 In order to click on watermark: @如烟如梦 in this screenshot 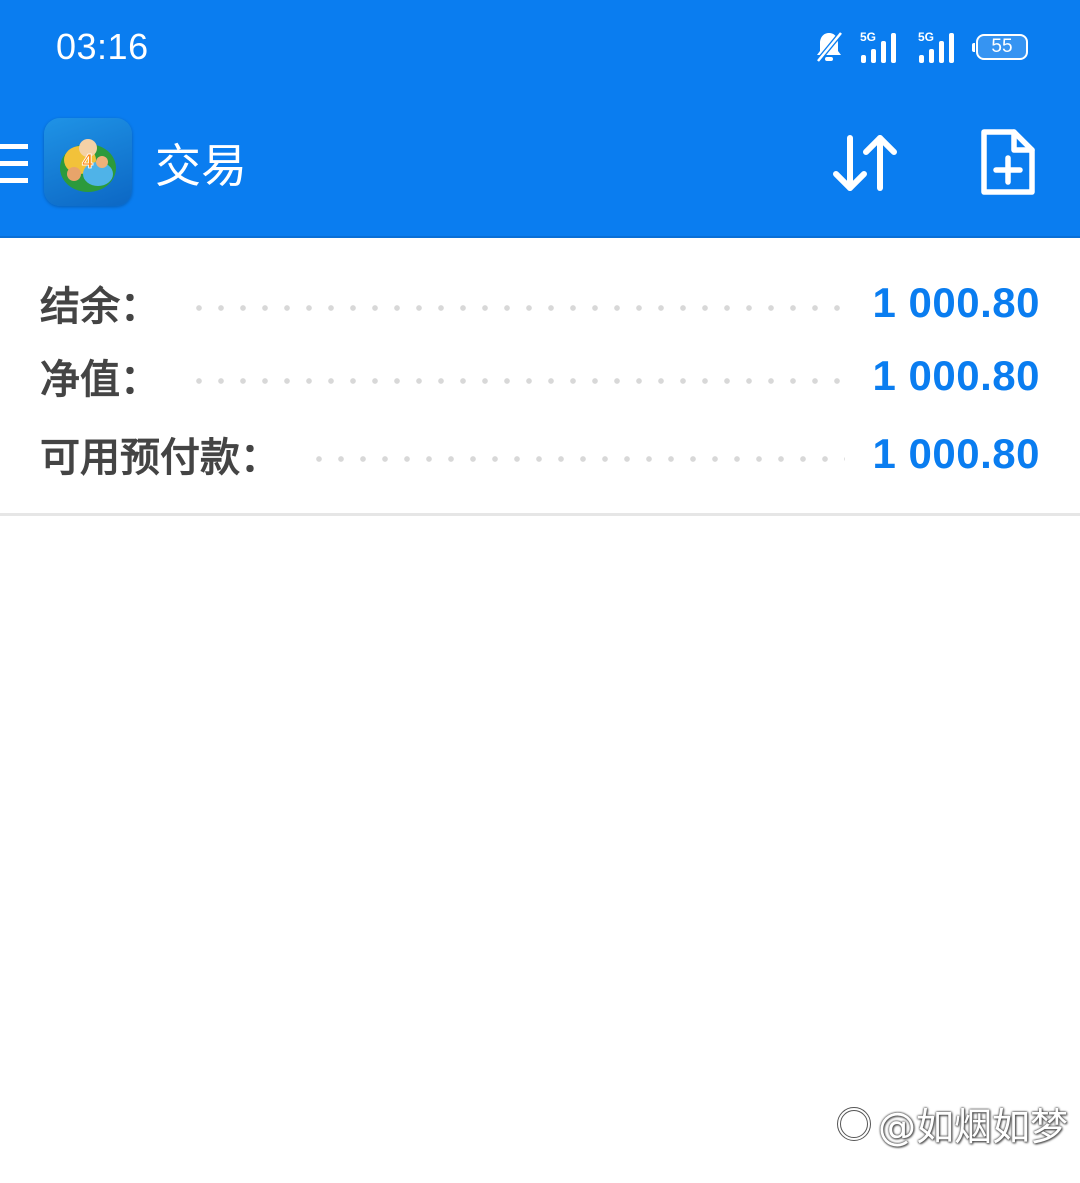, I will do `click(952, 1123)`.